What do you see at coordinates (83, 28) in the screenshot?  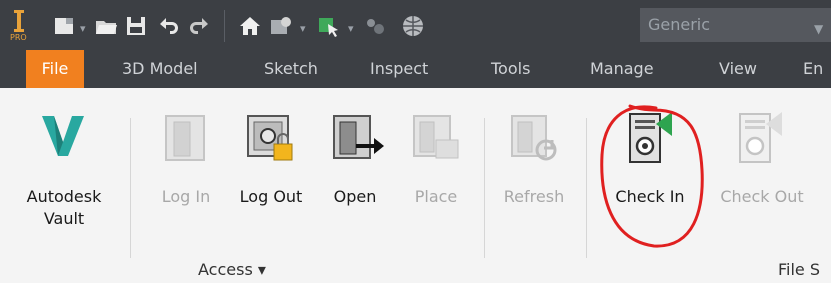 I see `new-dropdown-chevron-icon: ▾` at bounding box center [83, 28].